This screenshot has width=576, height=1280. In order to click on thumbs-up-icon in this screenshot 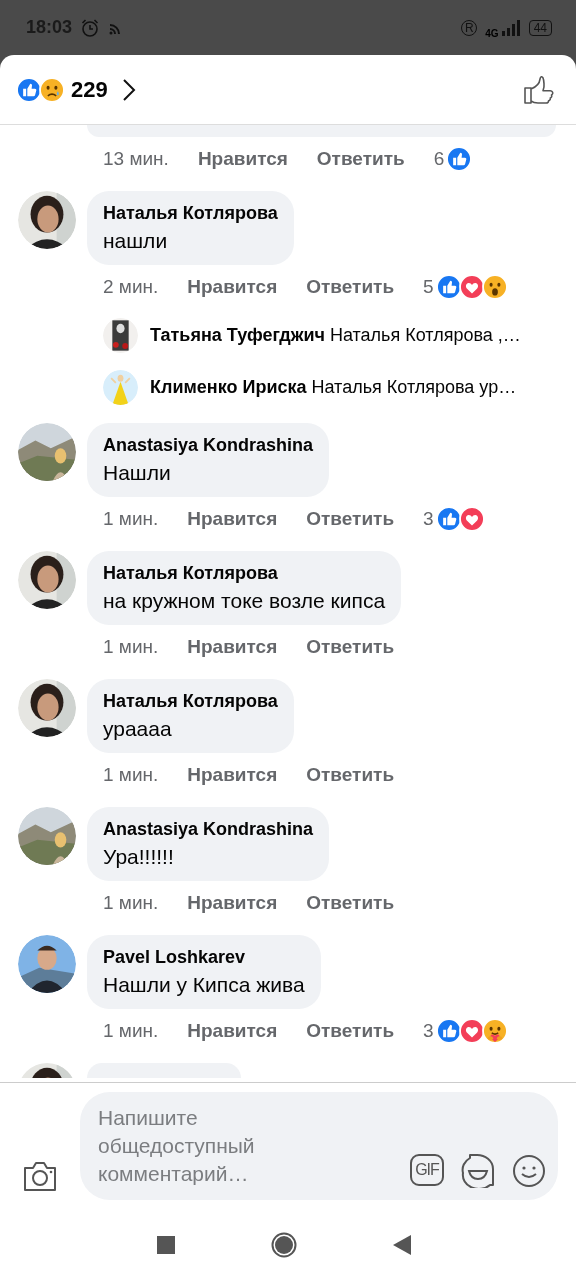, I will do `click(538, 89)`.